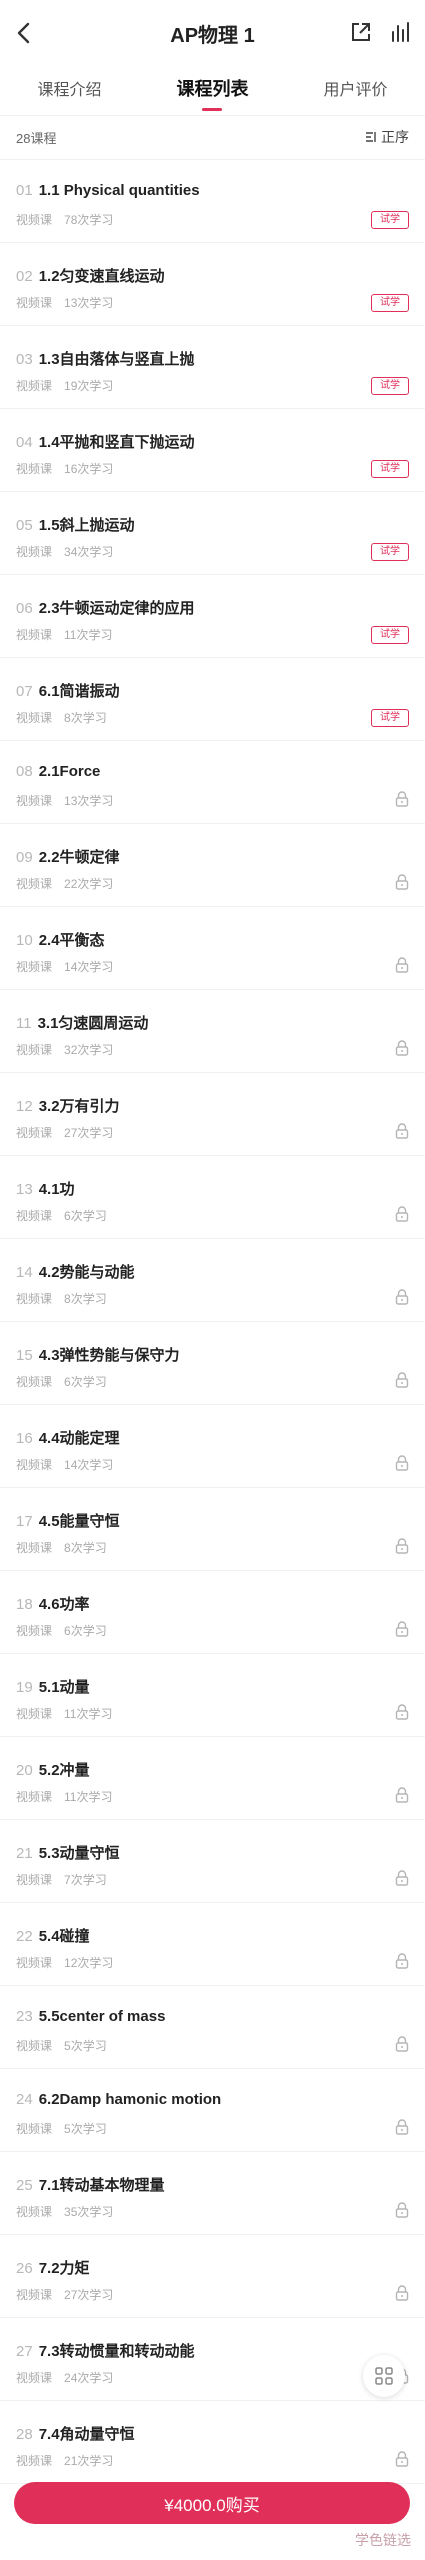 This screenshot has width=425, height=2560. I want to click on nav-bar: AP物理 1, so click(212, 33).